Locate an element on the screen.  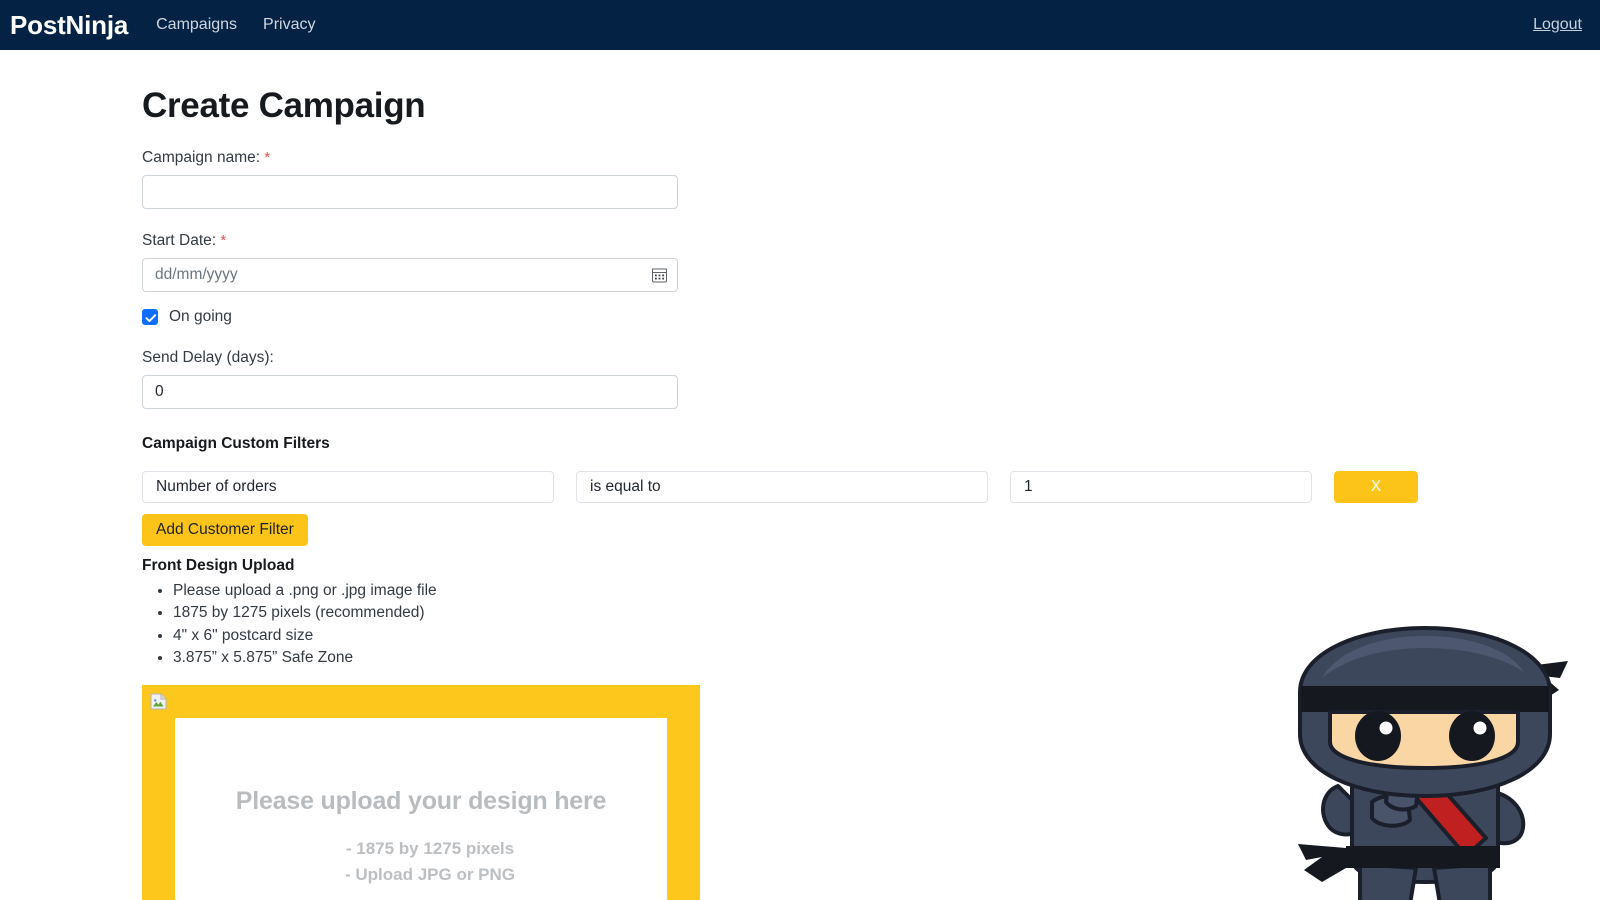
nav-link-campaigns: Campaigns is located at coordinates (196, 25).